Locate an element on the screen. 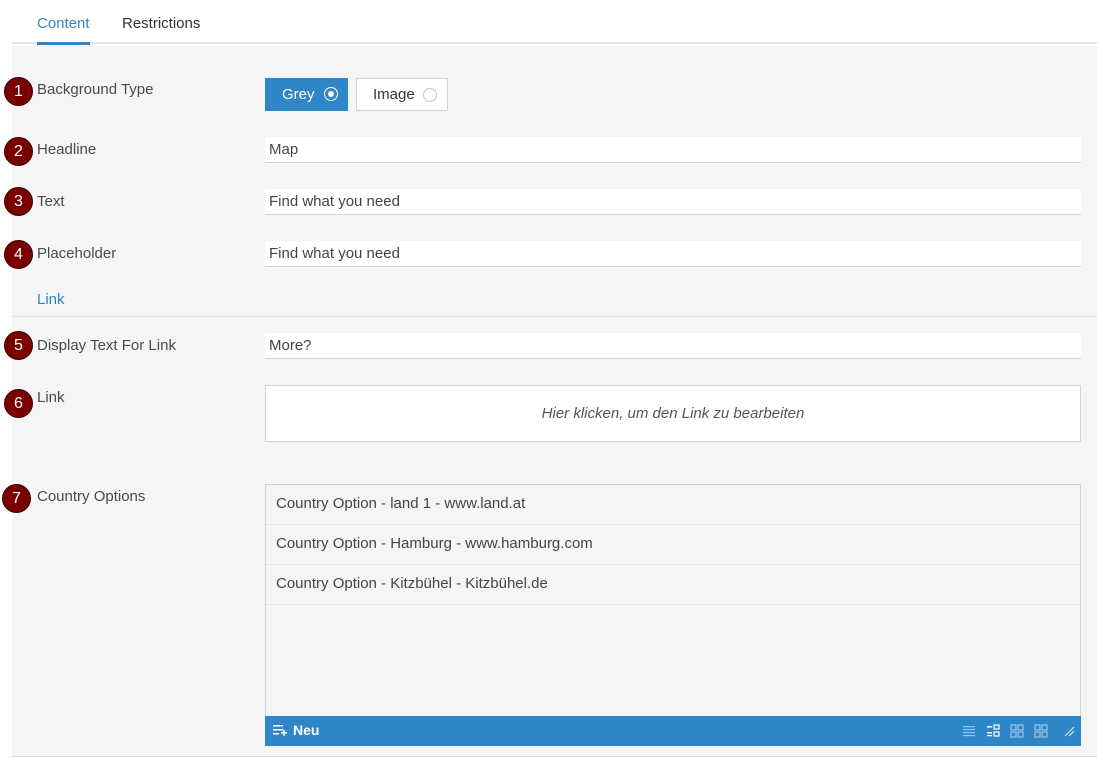 The image size is (1103, 768). background-grey-option: Grey is located at coordinates (306, 94).